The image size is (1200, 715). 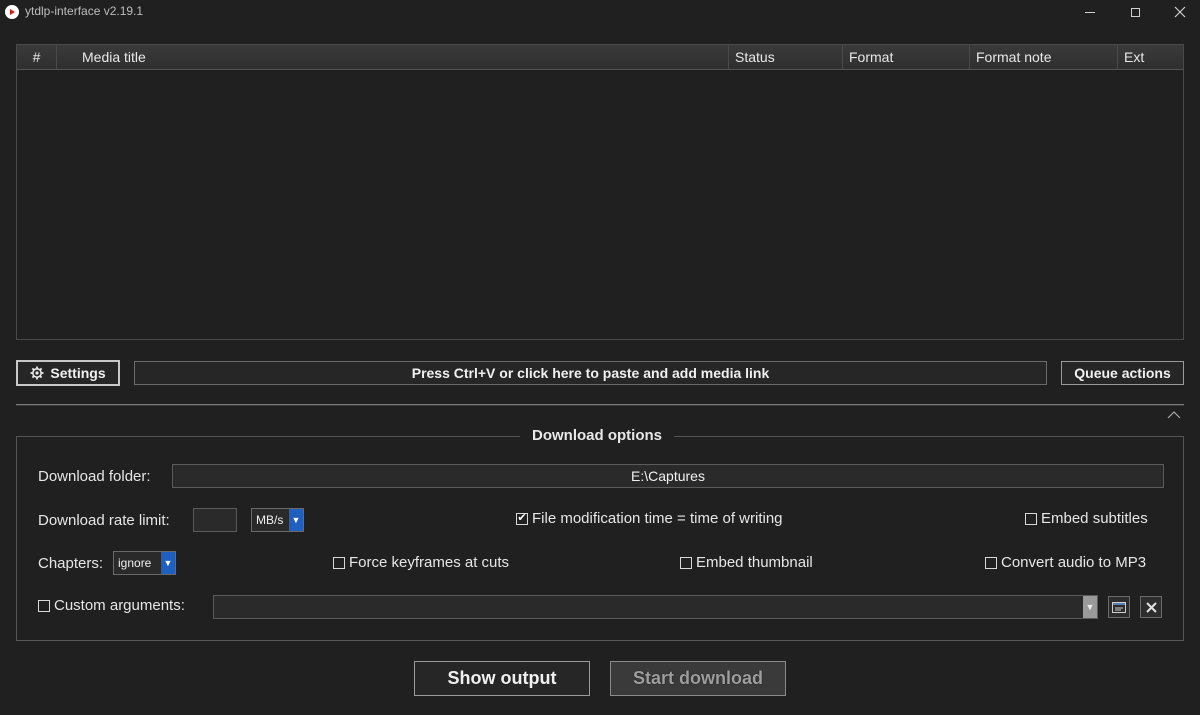 I want to click on embed-subtitles-checkbox: Embed subtitles, so click(x=1086, y=518).